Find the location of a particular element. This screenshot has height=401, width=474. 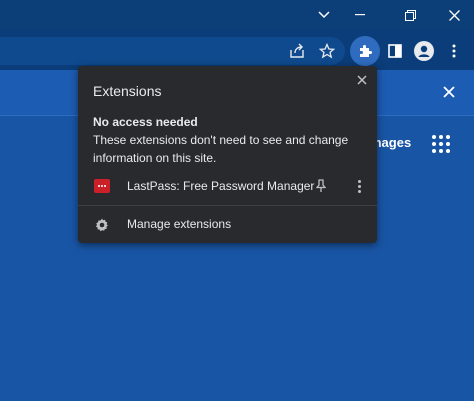

close-window-button is located at coordinates (454, 15).